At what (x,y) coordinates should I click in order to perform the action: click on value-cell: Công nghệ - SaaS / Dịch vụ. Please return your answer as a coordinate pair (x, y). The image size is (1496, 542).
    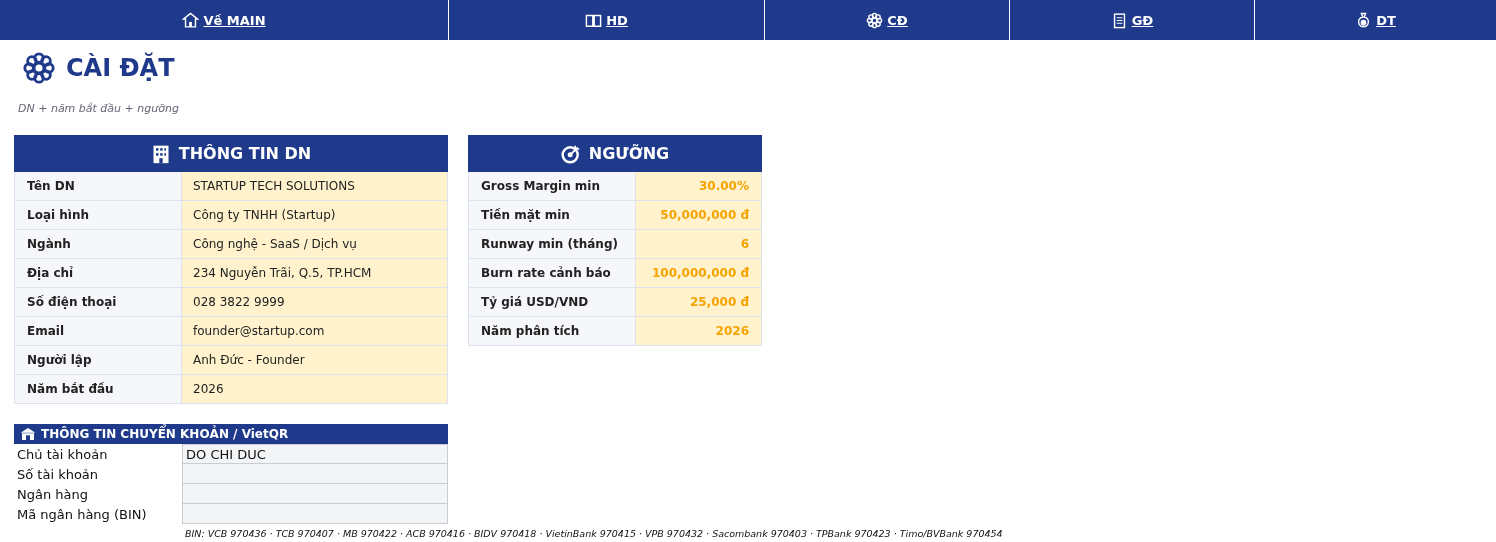
    Looking at the image, I should click on (315, 244).